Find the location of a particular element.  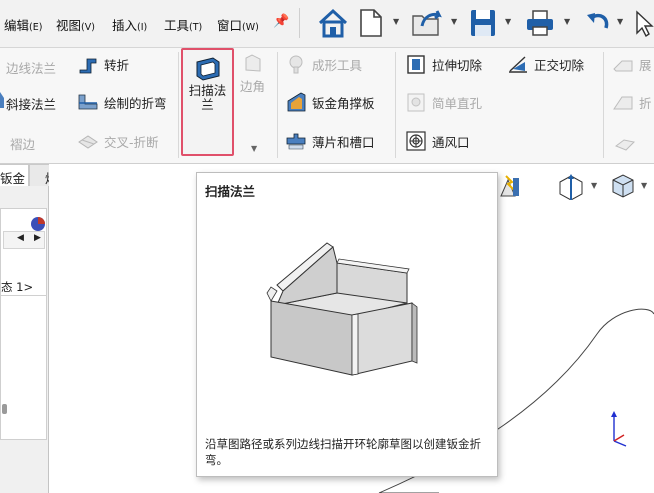

coordinate-triad-icon is located at coordinates (619, 429).